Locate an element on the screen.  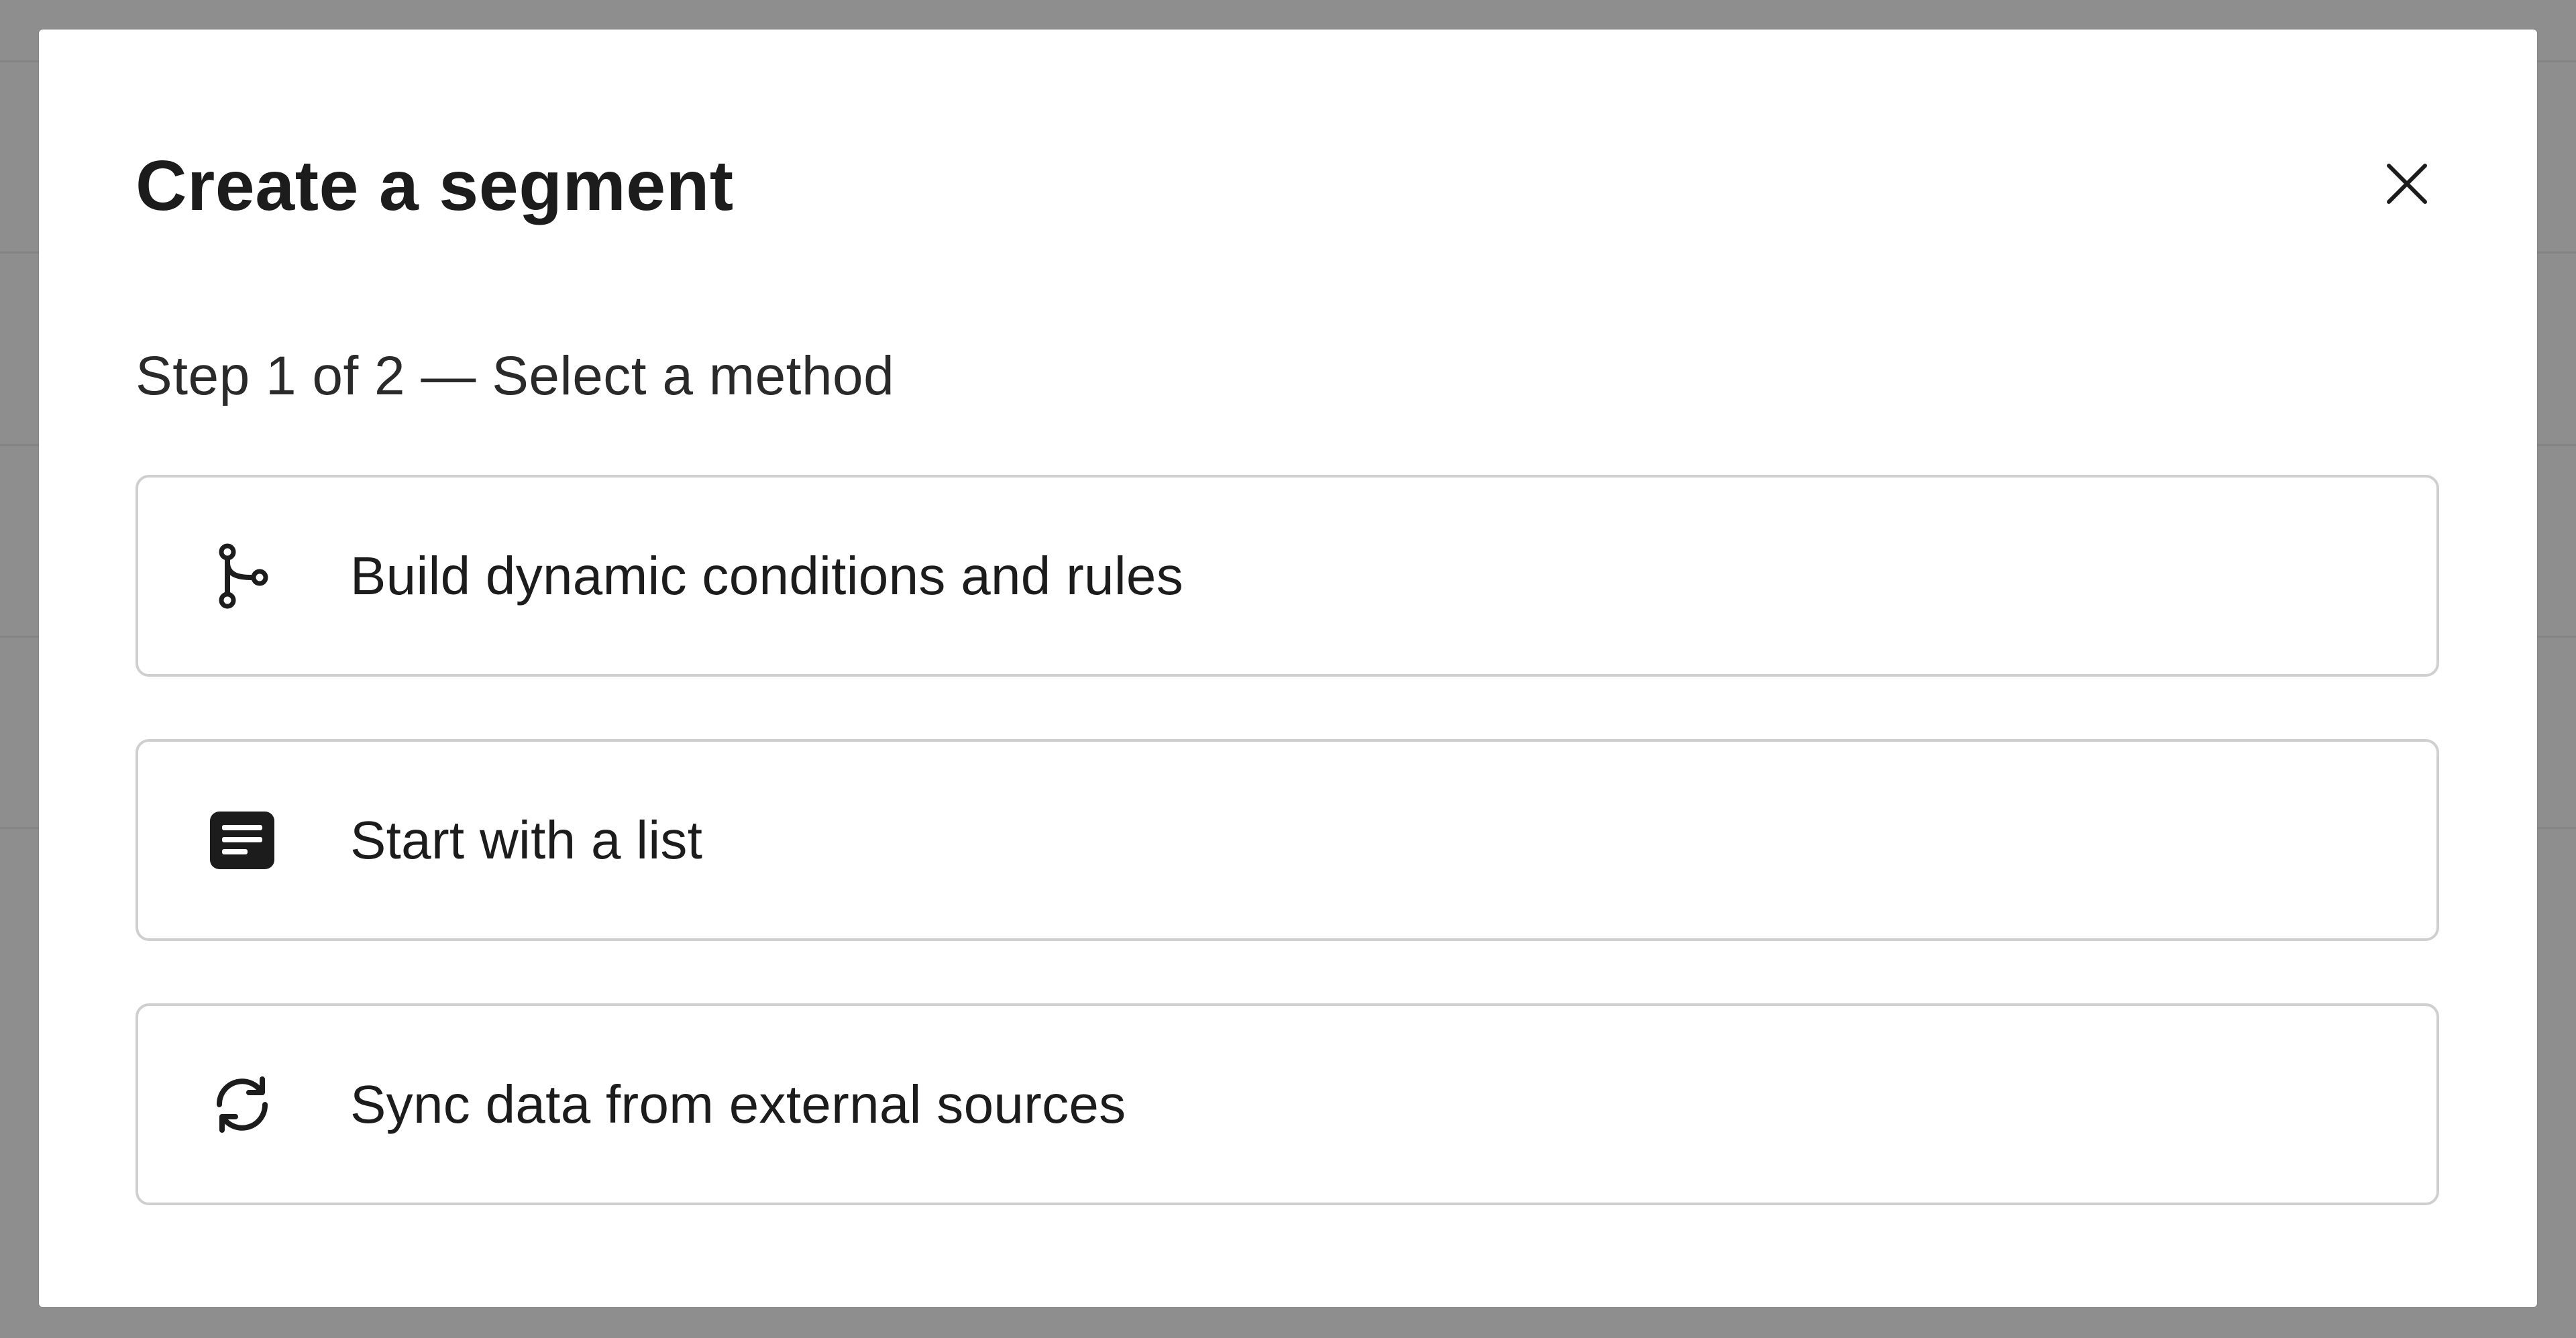
dialog-title: Create a segment is located at coordinates (435, 185).